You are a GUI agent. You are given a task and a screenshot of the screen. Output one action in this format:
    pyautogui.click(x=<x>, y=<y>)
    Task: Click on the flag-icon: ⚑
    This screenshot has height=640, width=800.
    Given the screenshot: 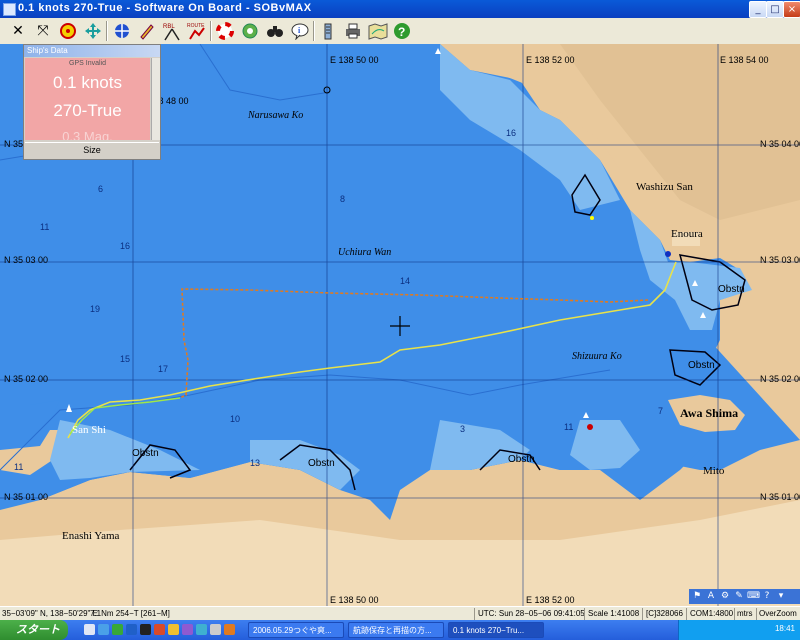 What is the action you would take?
    pyautogui.click(x=697, y=596)
    